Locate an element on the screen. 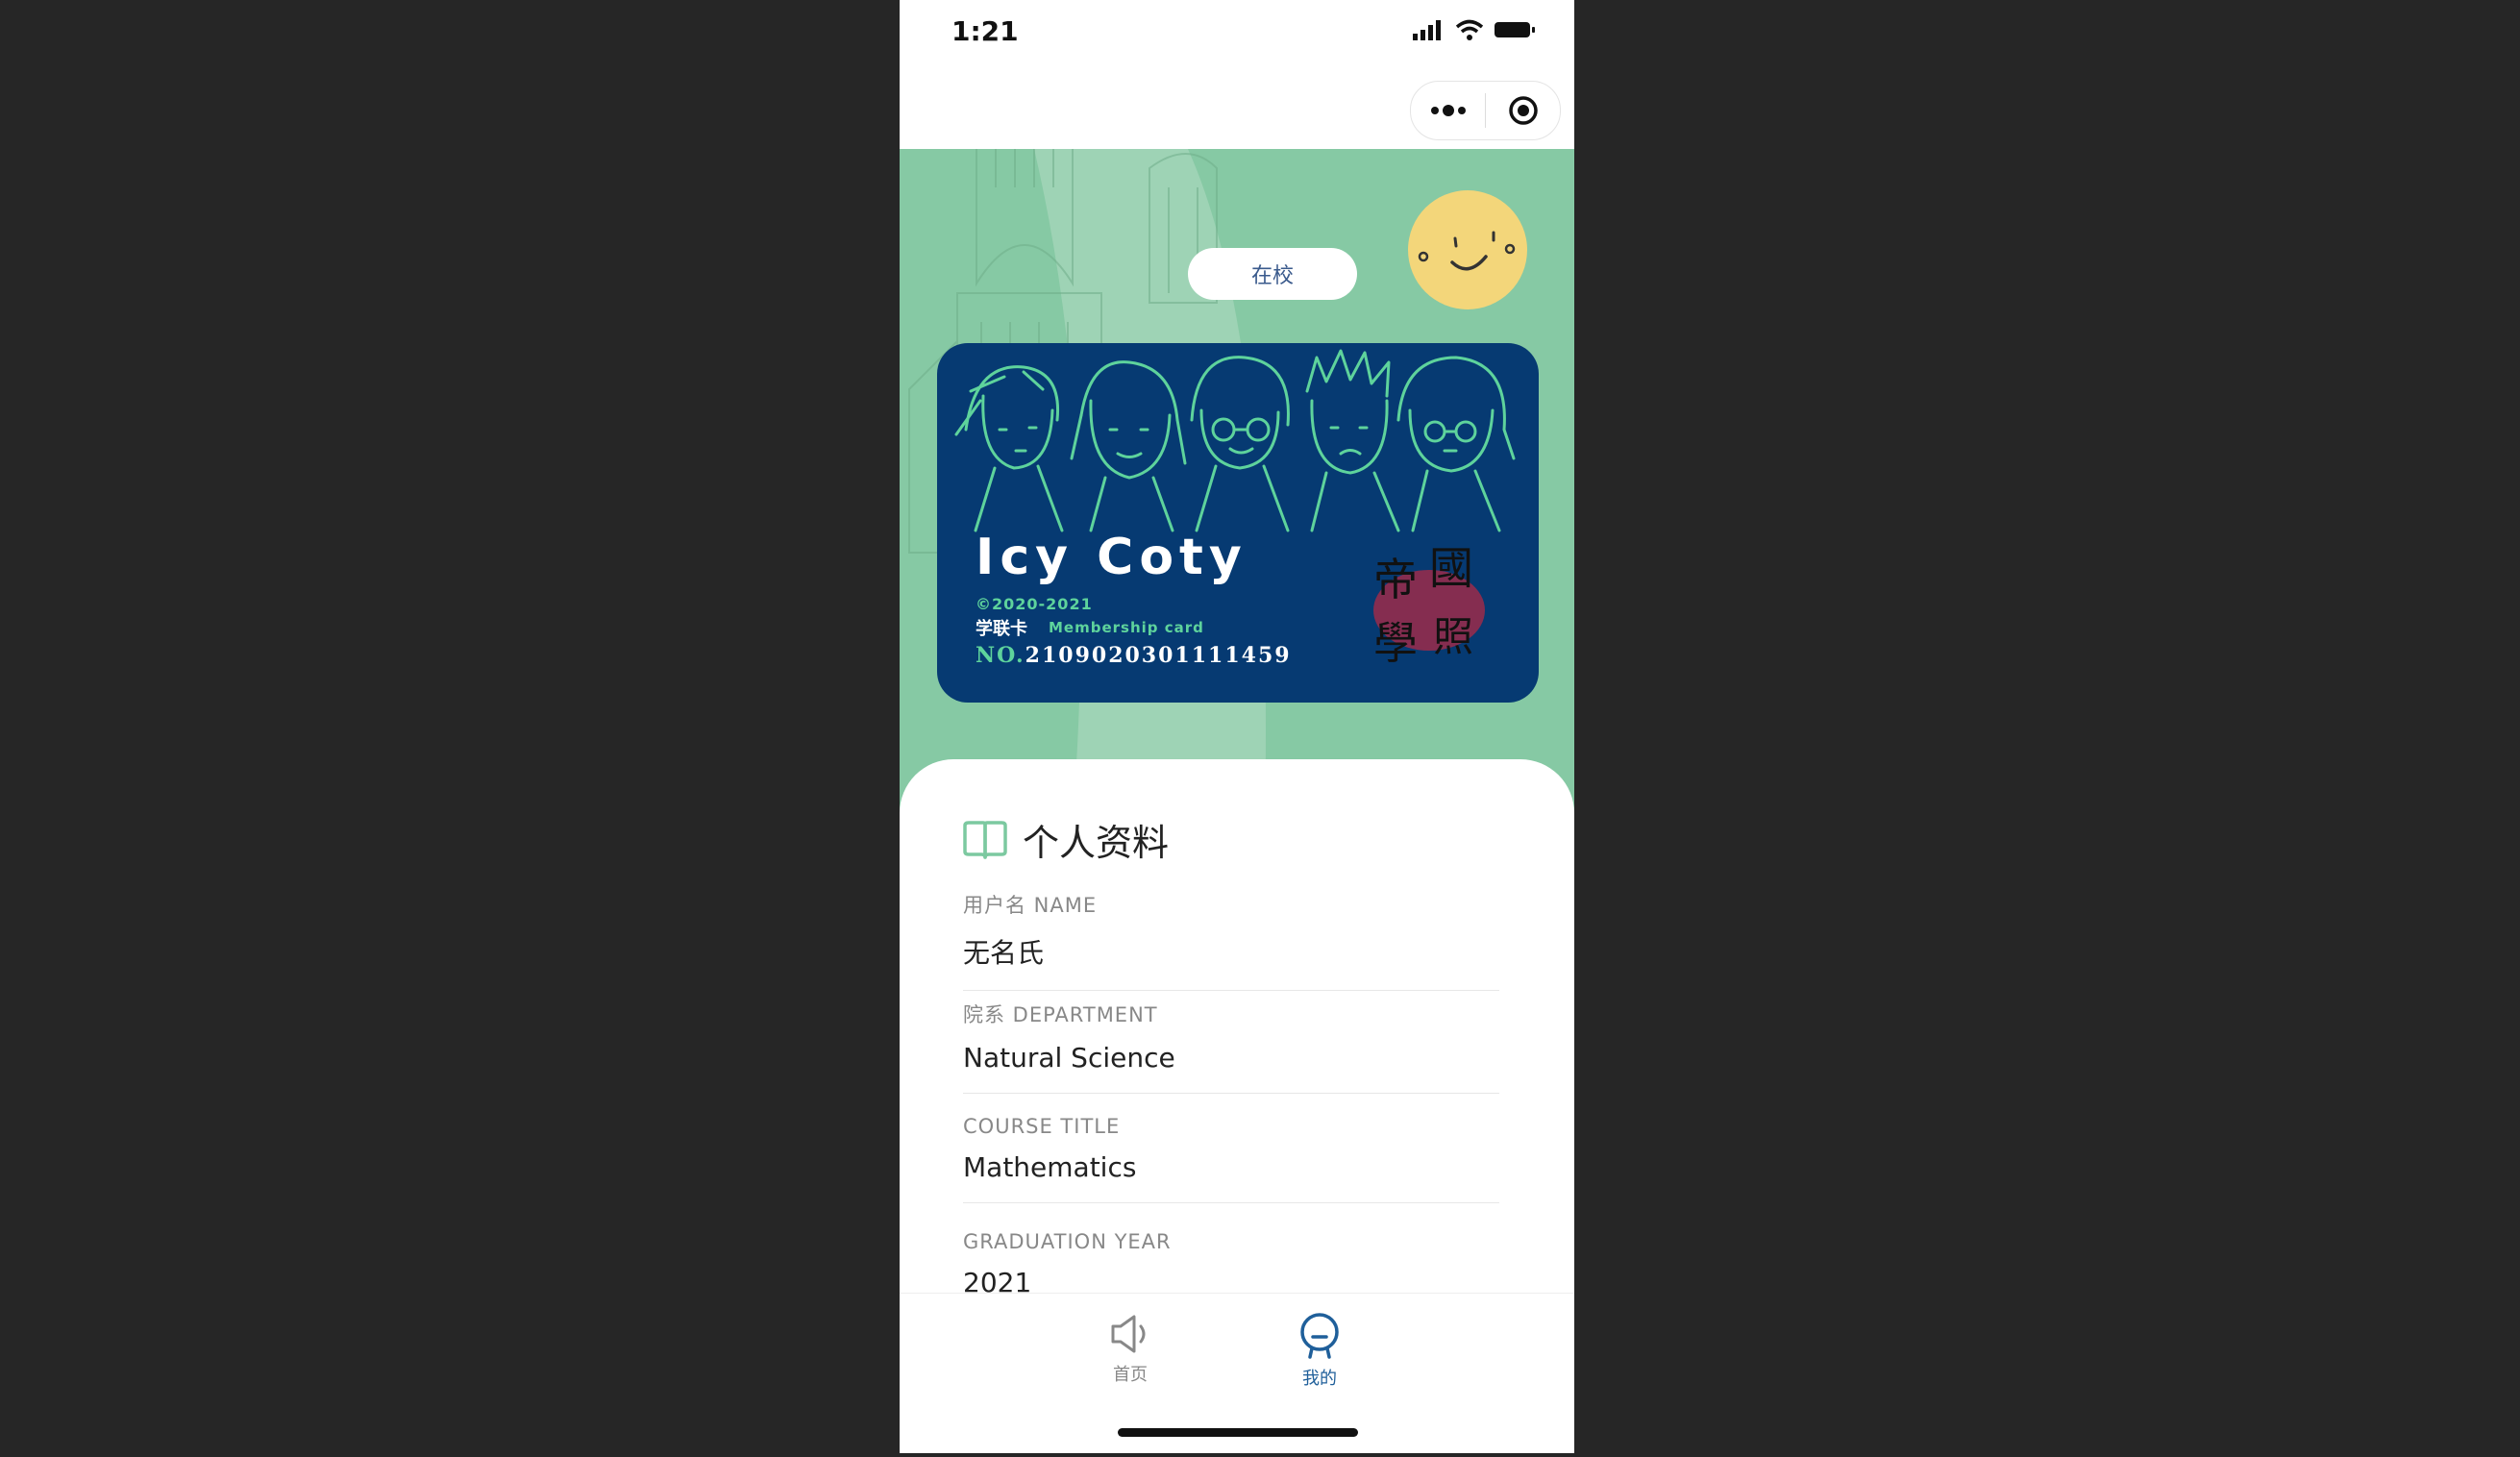 This screenshot has height=1457, width=2520. card-number: NO.2109020301111459 is located at coordinates (1134, 655).